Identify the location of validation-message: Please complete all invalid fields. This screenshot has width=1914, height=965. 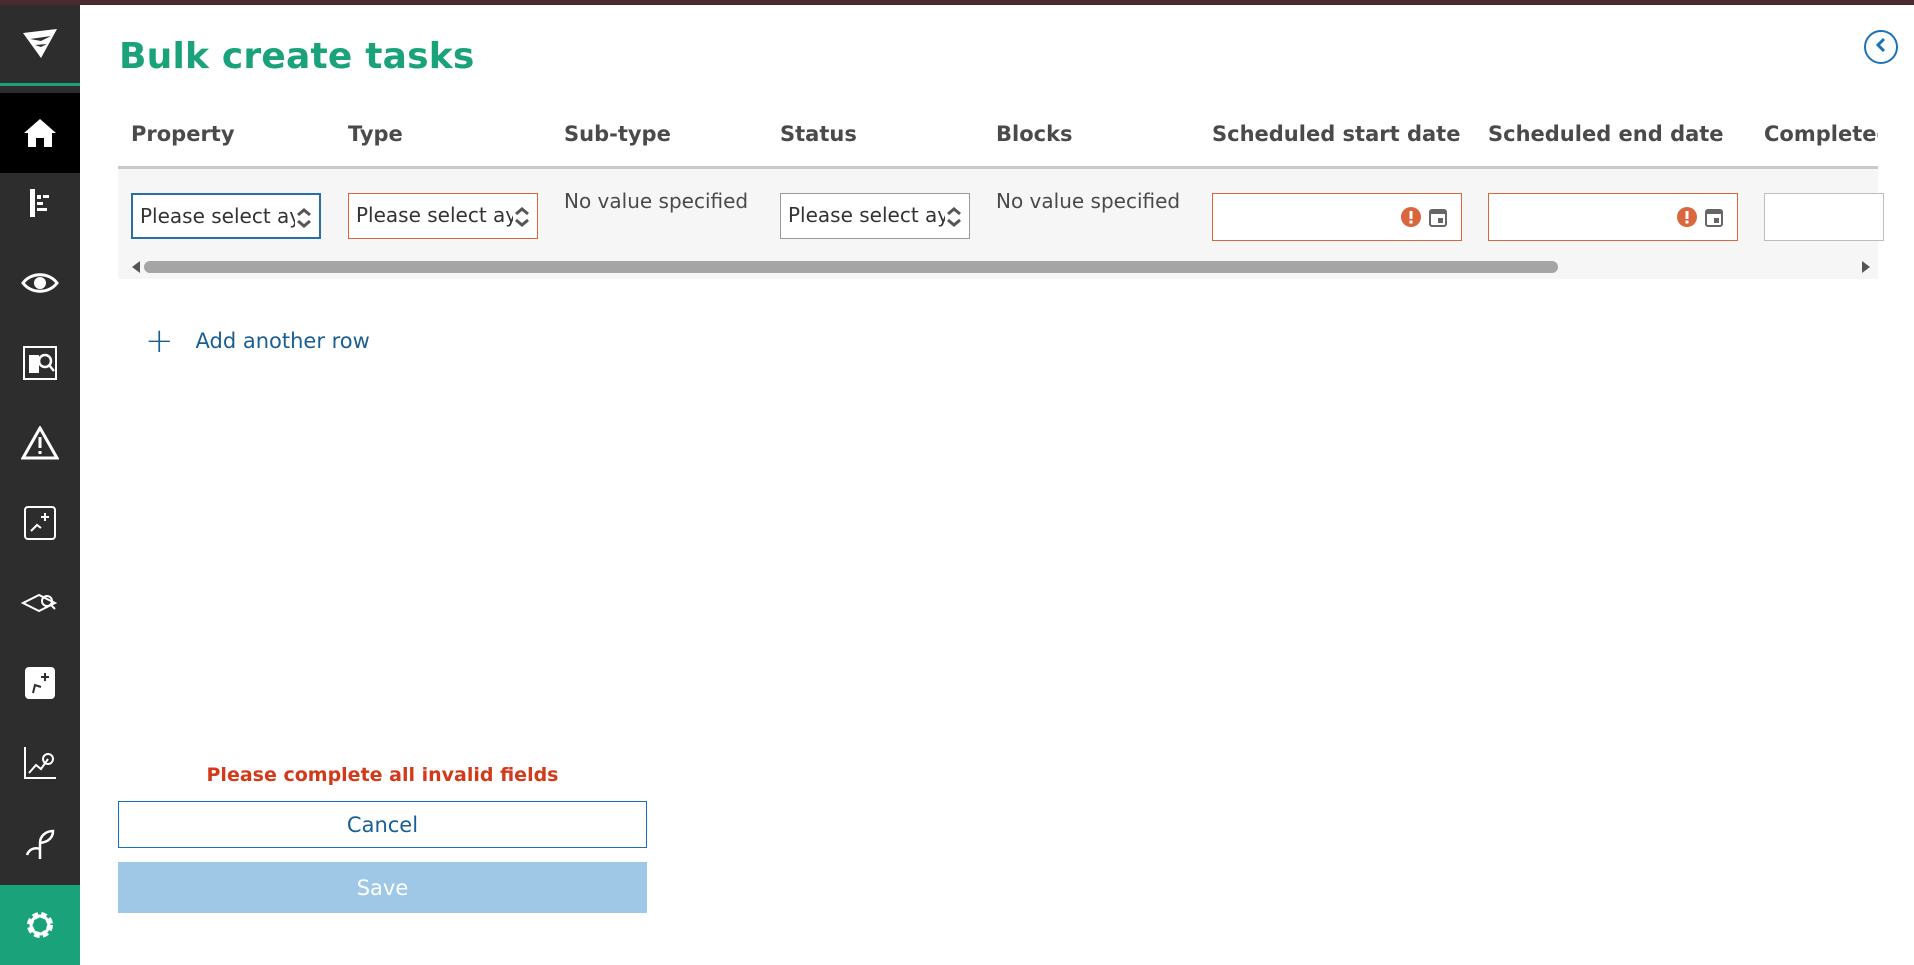
(382, 775).